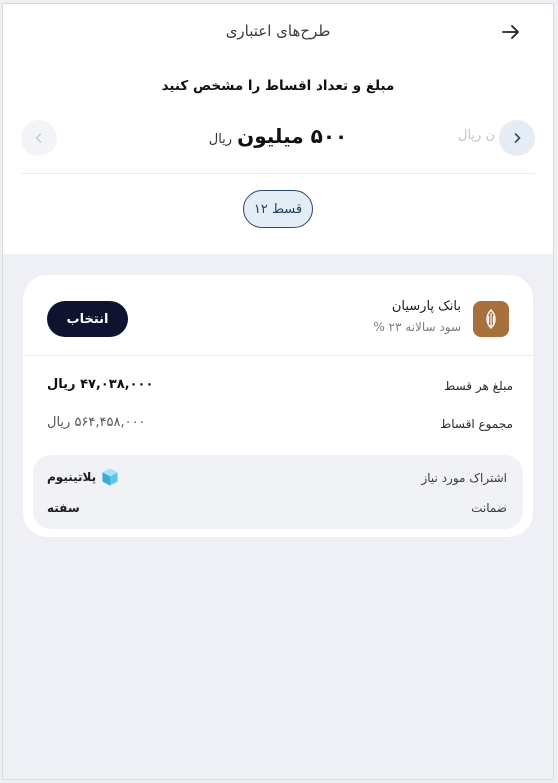 The height and width of the screenshot is (783, 558). Describe the element at coordinates (278, 209) in the screenshot. I see `installments-chip: ۱۲ قسط` at that location.